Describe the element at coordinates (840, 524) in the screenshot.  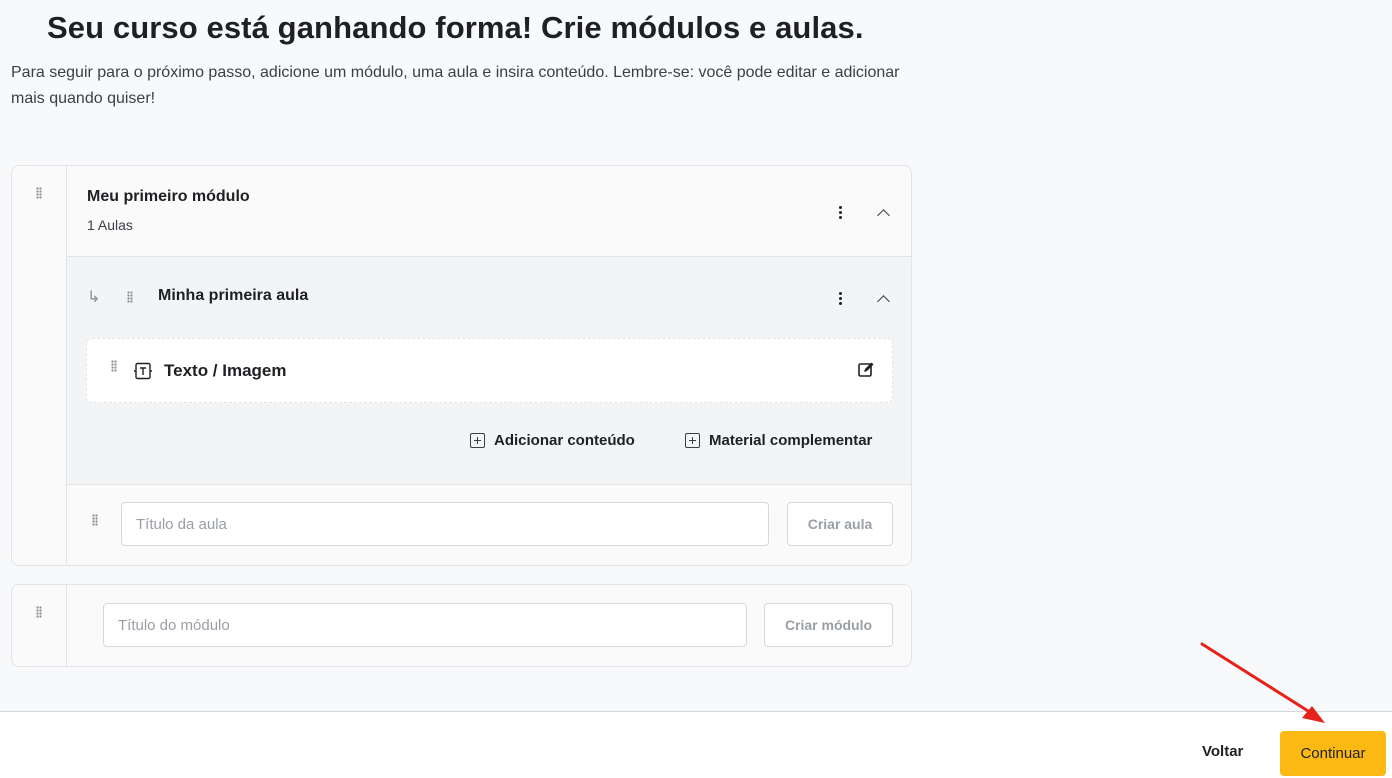
I see `create-lesson-button: Criar aula` at that location.